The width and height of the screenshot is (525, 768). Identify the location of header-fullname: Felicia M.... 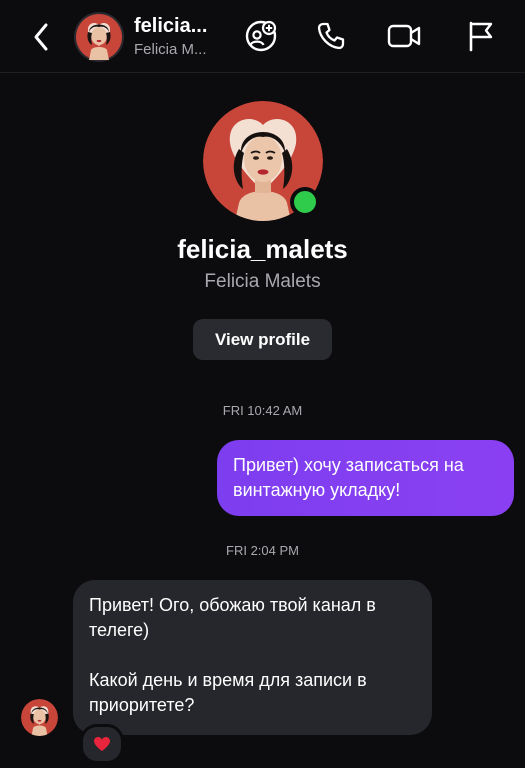
(170, 49).